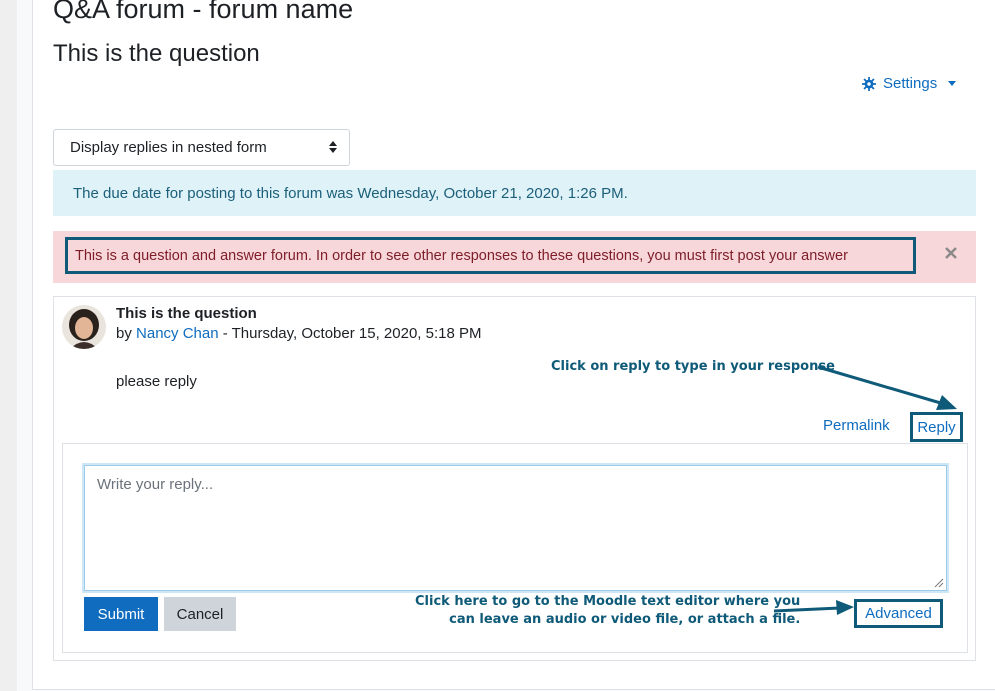  I want to click on settings-label: Settings, so click(910, 83).